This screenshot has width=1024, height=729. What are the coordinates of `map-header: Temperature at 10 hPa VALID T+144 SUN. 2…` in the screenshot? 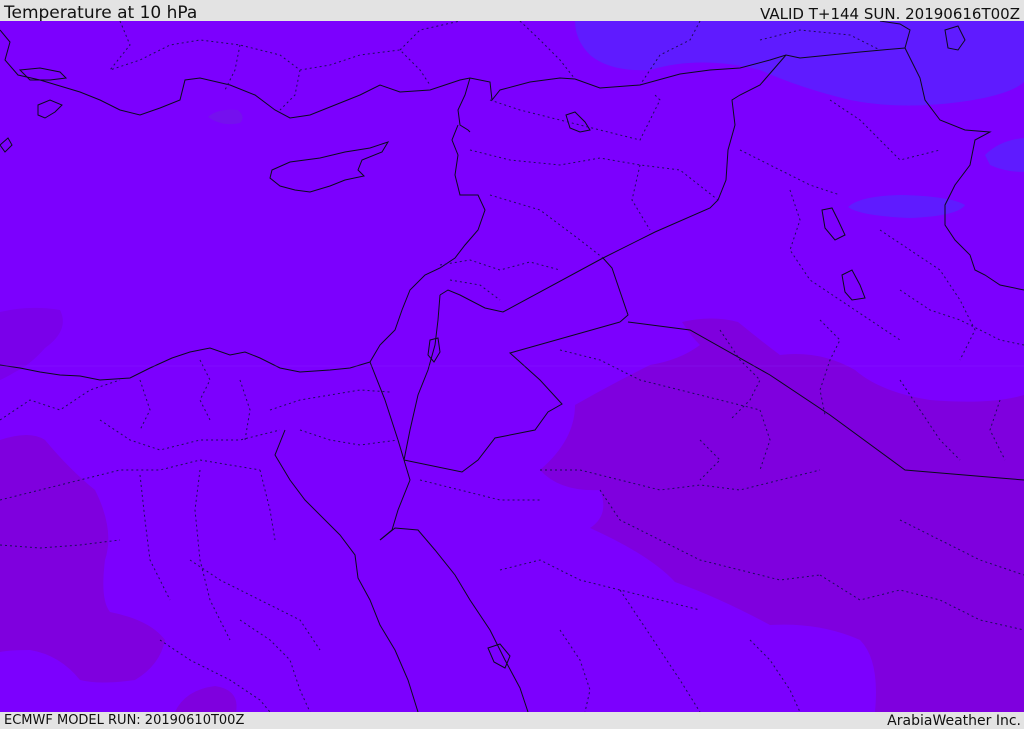 It's located at (512, 11).